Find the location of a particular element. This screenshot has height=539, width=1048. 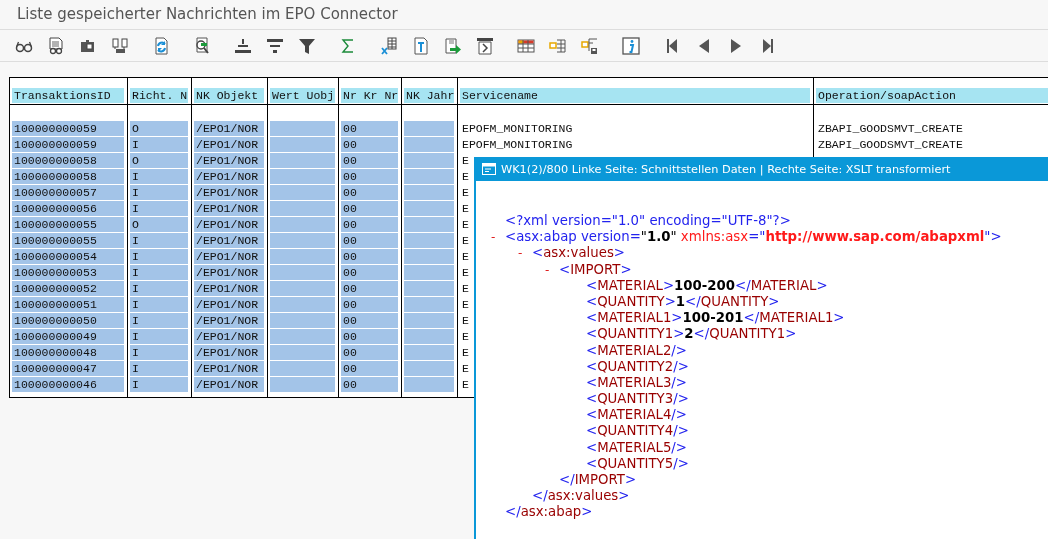

xml-line: <MATERIAL>100-200</MATERIAL> is located at coordinates (707, 285).